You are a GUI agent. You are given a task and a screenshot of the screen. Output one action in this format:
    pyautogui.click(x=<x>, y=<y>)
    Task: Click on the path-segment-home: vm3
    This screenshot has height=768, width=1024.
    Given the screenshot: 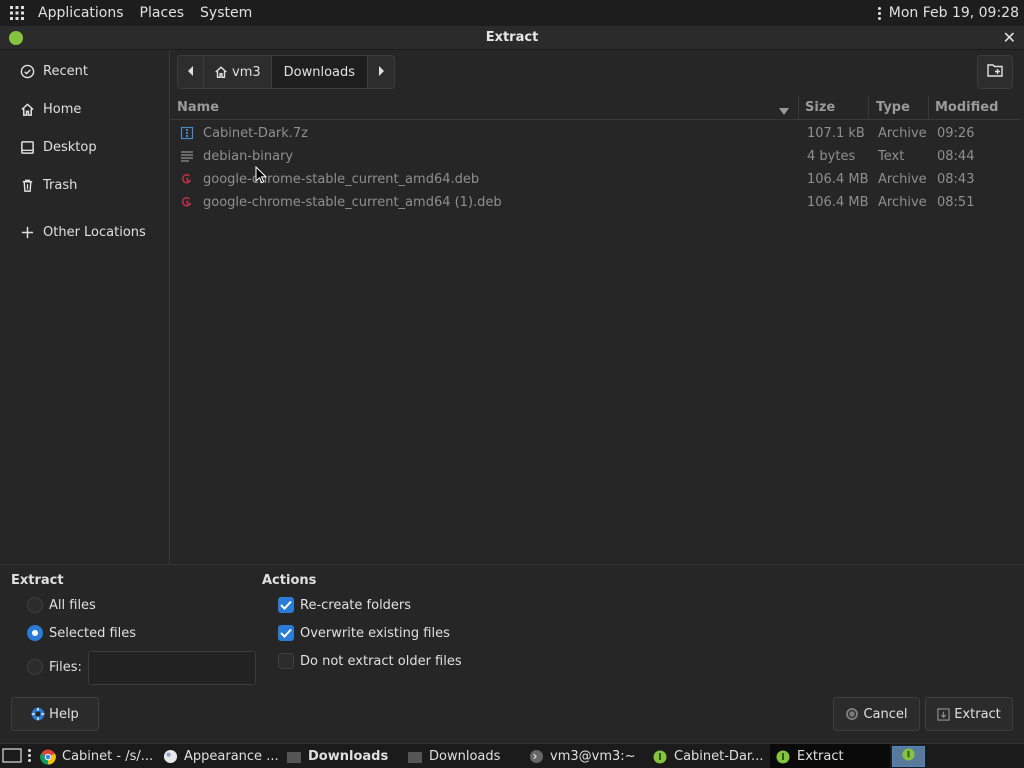 What is the action you would take?
    pyautogui.click(x=238, y=72)
    